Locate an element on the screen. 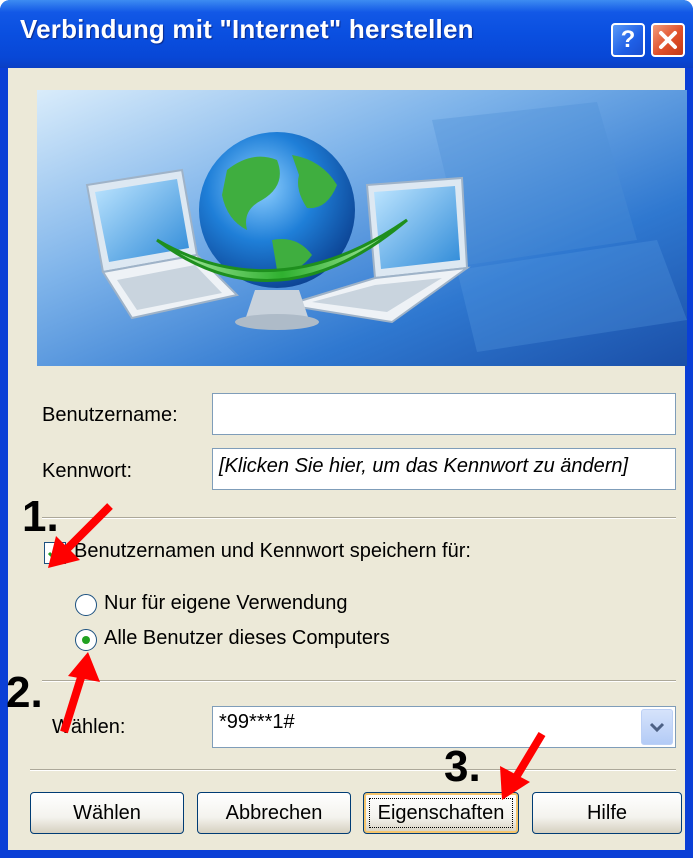 The width and height of the screenshot is (693, 858). save-credentials-checkbox is located at coordinates (55, 553).